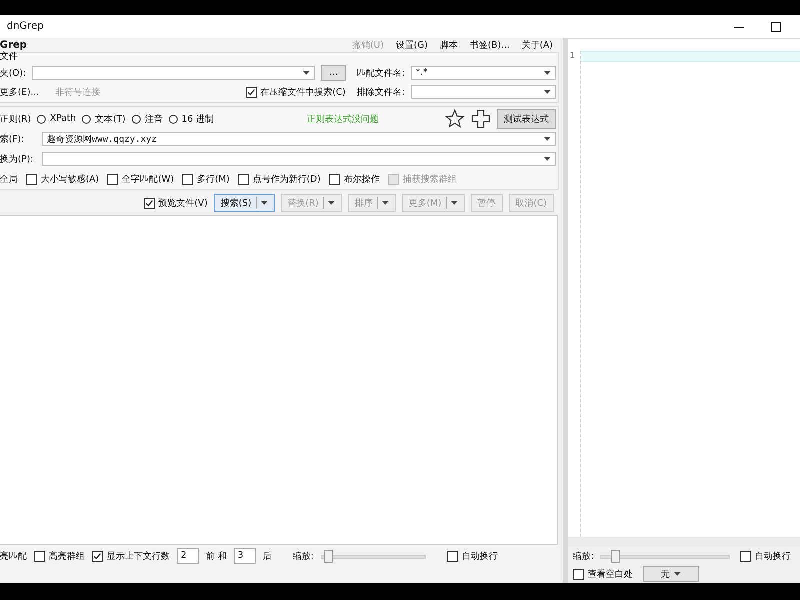 This screenshot has height=600, width=800. I want to click on line-number: 1, so click(572, 56).